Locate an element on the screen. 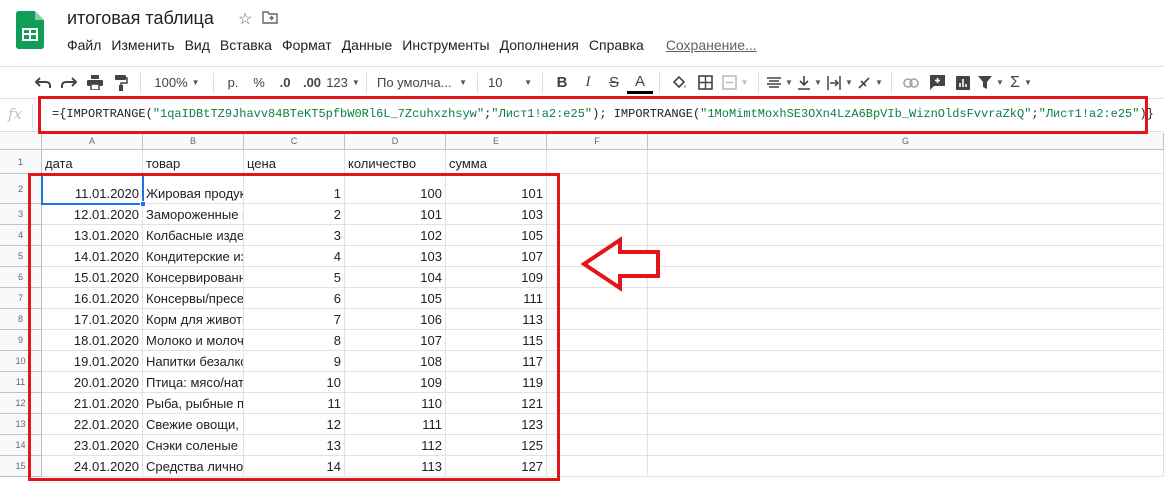 The height and width of the screenshot is (485, 1164). filter-icon: ▼ is located at coordinates (991, 83).